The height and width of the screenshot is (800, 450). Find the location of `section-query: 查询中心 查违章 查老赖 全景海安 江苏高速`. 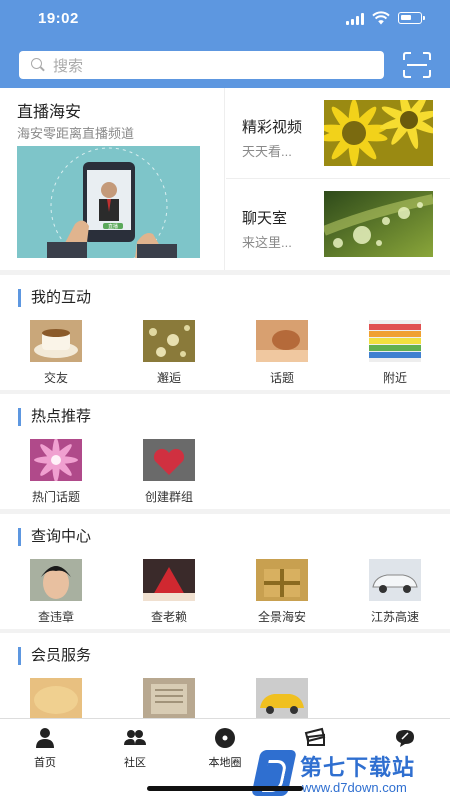

section-query: 查询中心 查违章 查老赖 全景海安 江苏高速 is located at coordinates (225, 571).